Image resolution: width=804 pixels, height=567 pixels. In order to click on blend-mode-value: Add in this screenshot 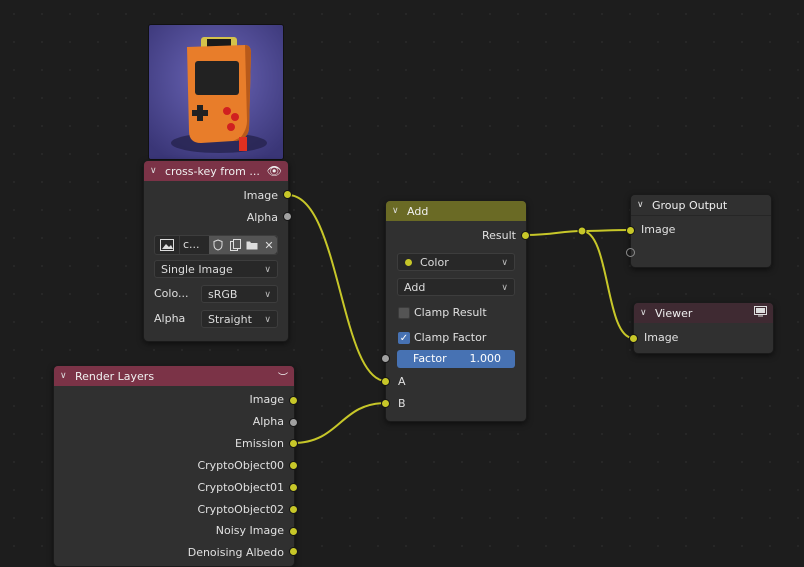, I will do `click(415, 287)`.